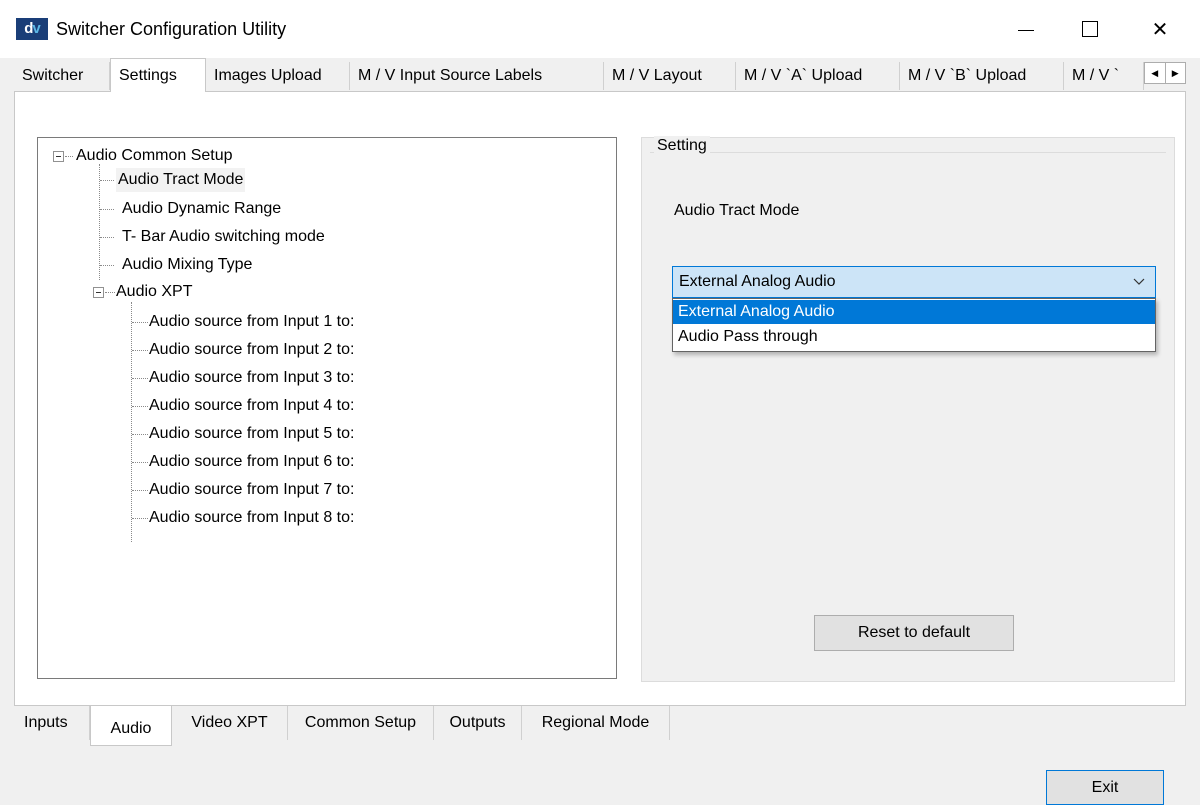 The height and width of the screenshot is (805, 1200). What do you see at coordinates (251, 462) in the screenshot?
I see `tree-node-audio-source-input-6: Audio source from Input 6 to:` at bounding box center [251, 462].